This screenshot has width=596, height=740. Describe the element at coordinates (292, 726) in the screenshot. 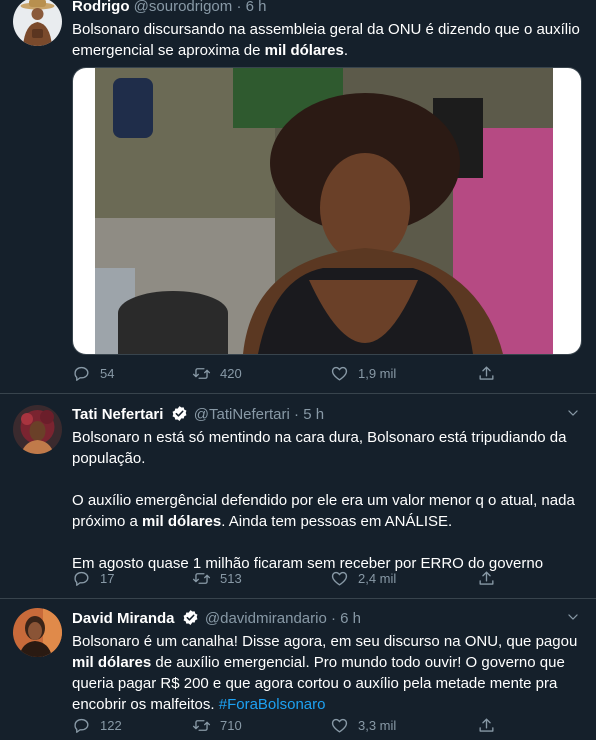

I see `tweet-actions: 122 710 3,3 mil` at that location.